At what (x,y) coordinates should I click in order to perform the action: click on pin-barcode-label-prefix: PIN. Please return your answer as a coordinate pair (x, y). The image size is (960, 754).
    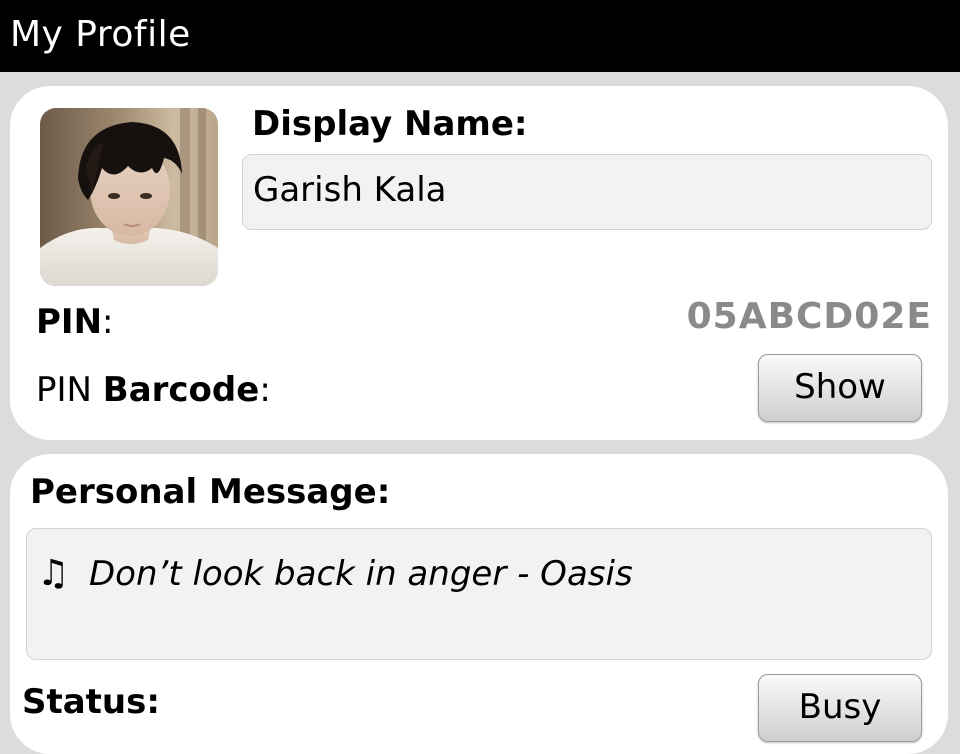
    Looking at the image, I should click on (69, 390).